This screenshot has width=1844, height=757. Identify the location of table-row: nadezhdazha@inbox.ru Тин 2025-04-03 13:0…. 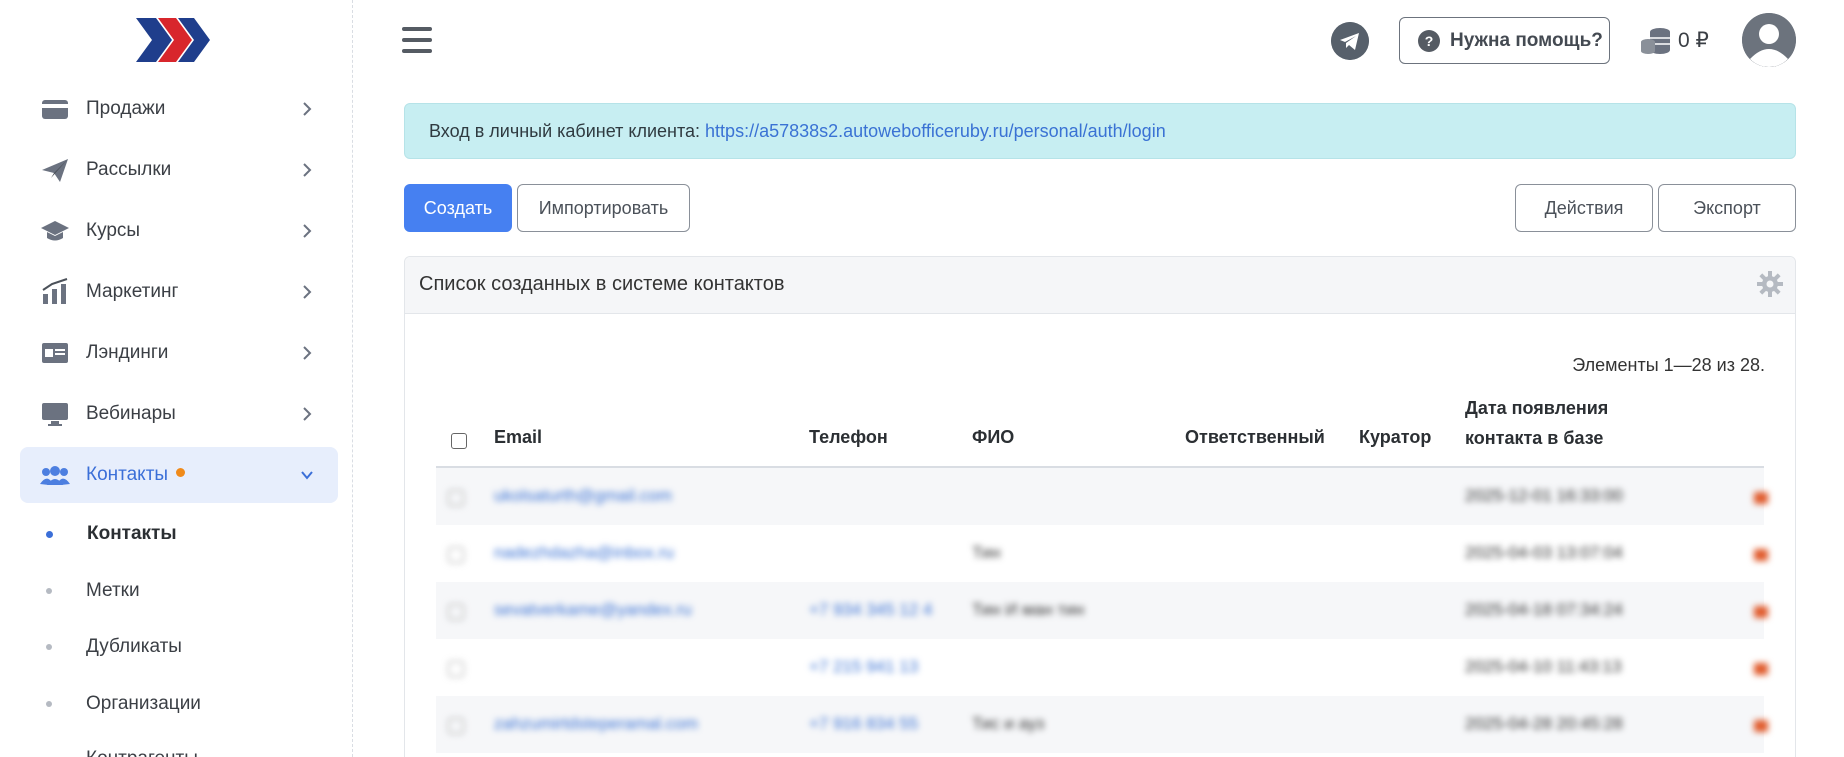
(1102, 553).